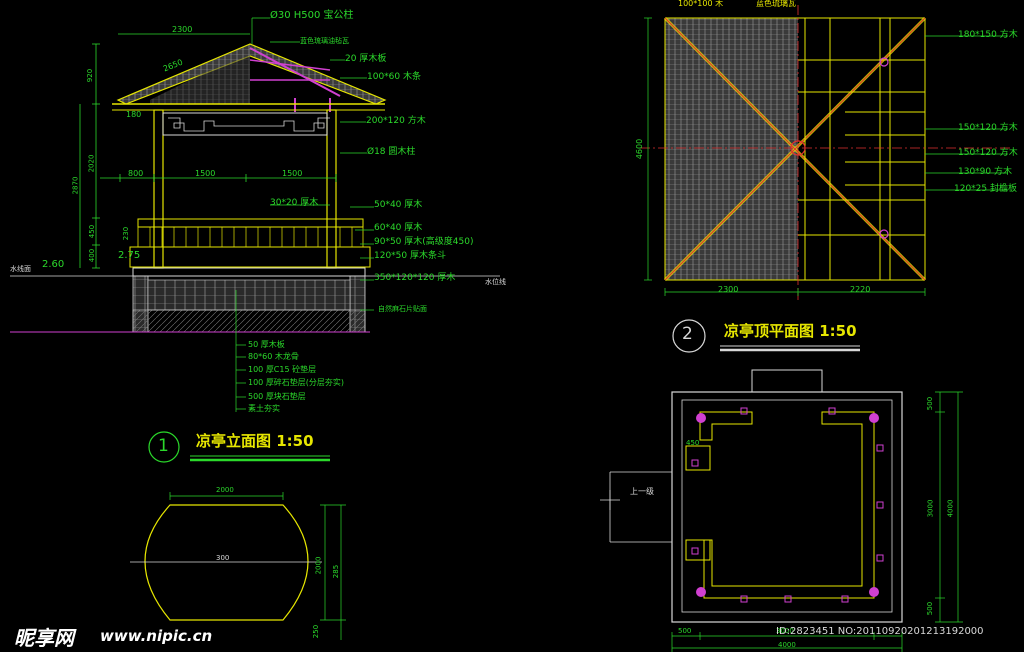  Describe the element at coordinates (75, 185) in the screenshot. I see `elevation-dim-2870: 2870` at that location.